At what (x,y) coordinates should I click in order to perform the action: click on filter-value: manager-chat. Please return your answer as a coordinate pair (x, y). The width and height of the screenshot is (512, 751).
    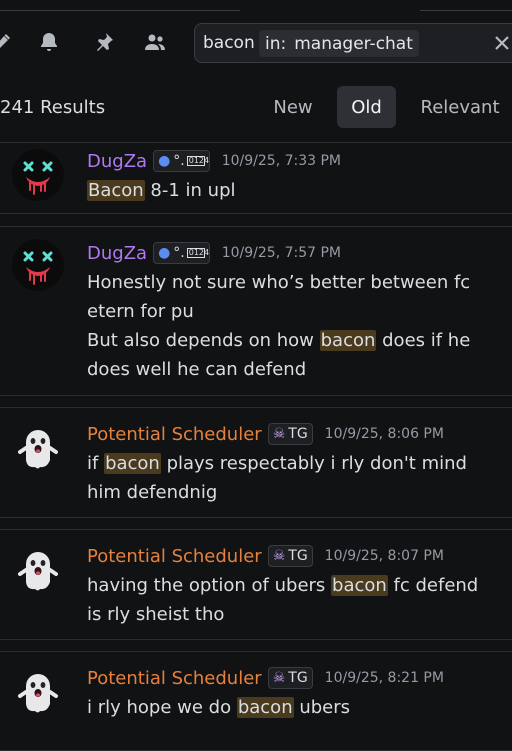
    Looking at the image, I should click on (353, 43).